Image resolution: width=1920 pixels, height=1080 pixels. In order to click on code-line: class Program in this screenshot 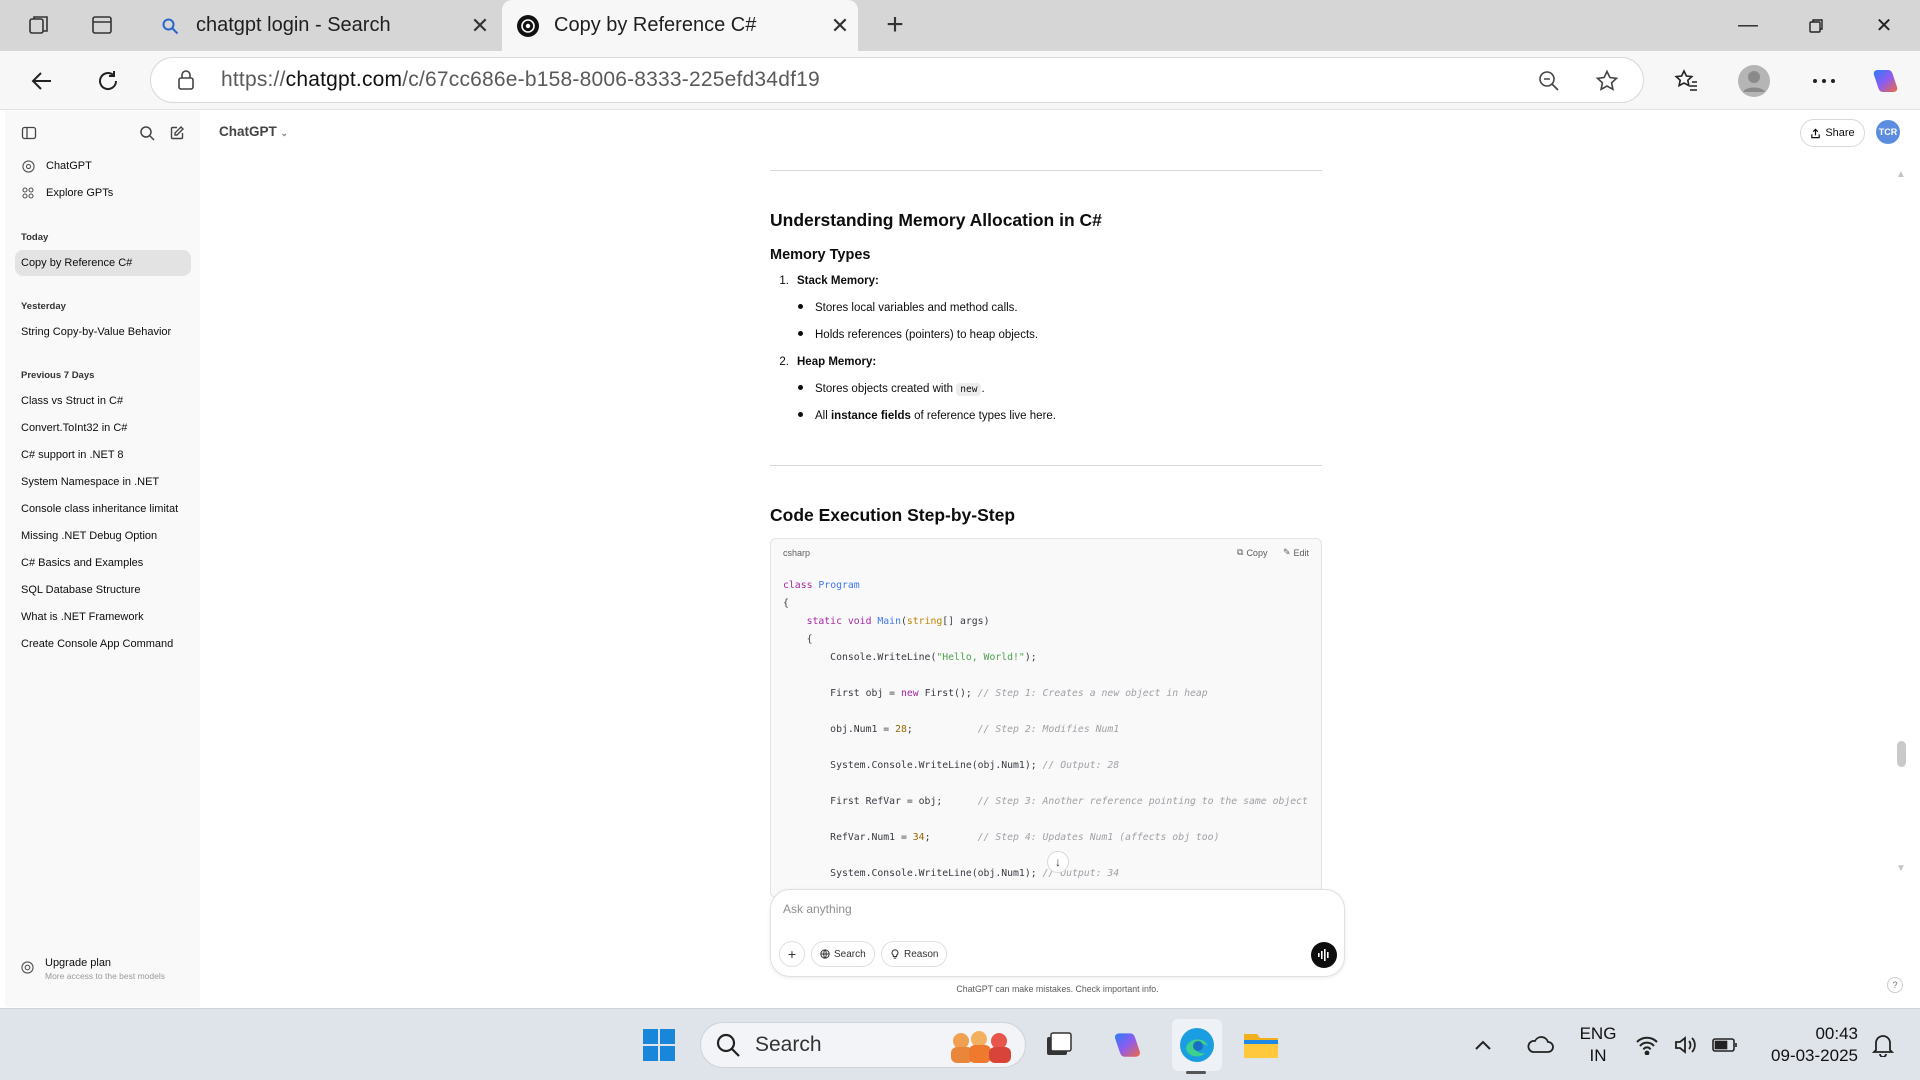, I will do `click(821, 585)`.